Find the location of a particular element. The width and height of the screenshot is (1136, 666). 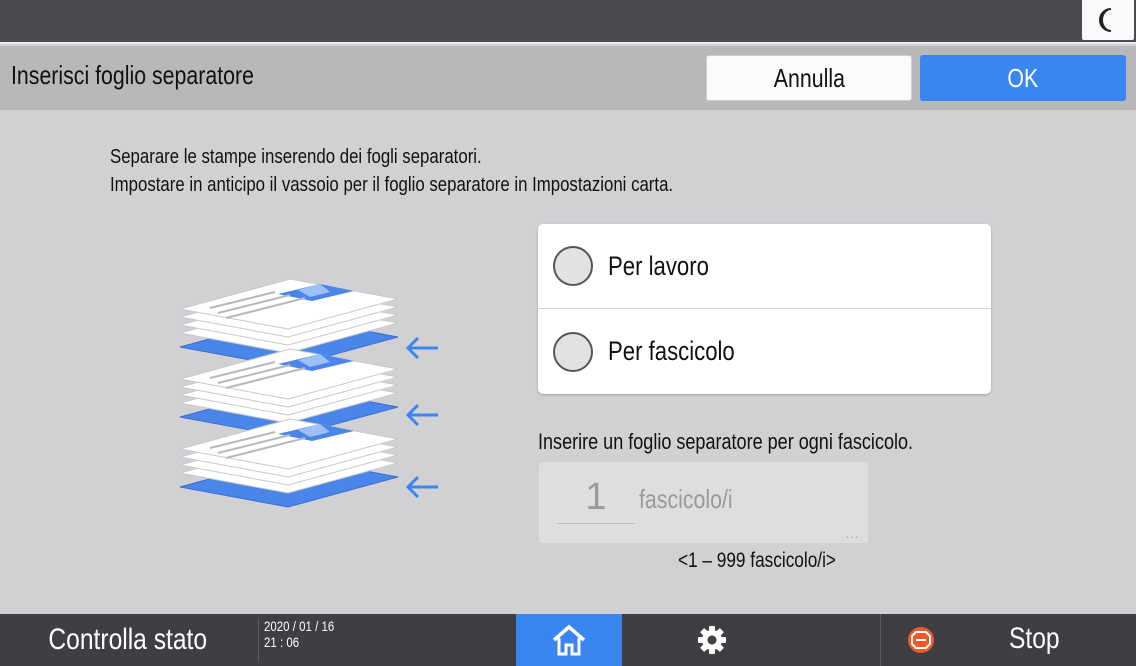

home-button is located at coordinates (569, 640).